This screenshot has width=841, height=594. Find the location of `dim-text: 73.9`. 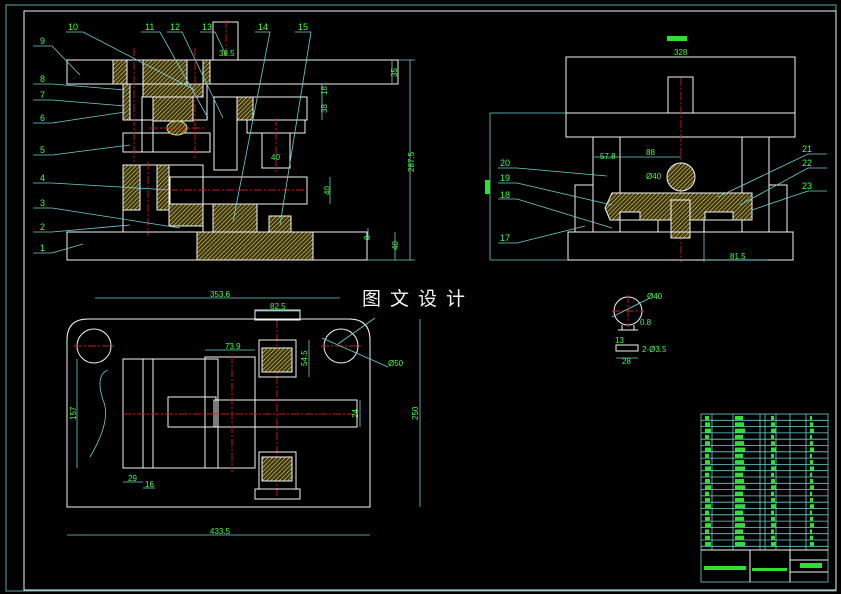

dim-text: 73.9 is located at coordinates (233, 346).